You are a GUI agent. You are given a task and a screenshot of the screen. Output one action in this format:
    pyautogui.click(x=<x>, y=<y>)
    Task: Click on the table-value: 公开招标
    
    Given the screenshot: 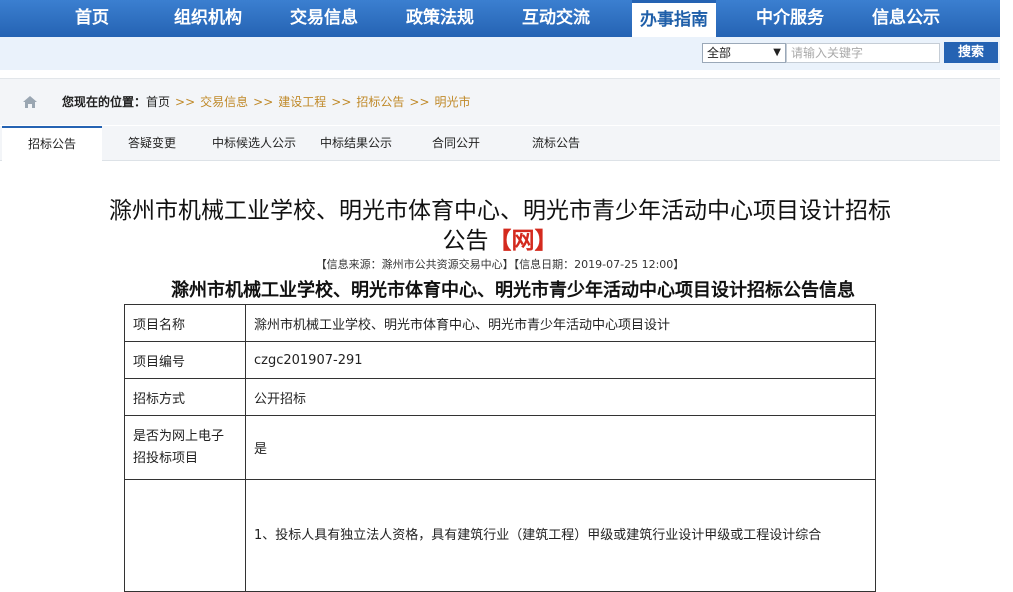 What is the action you would take?
    pyautogui.click(x=560, y=397)
    